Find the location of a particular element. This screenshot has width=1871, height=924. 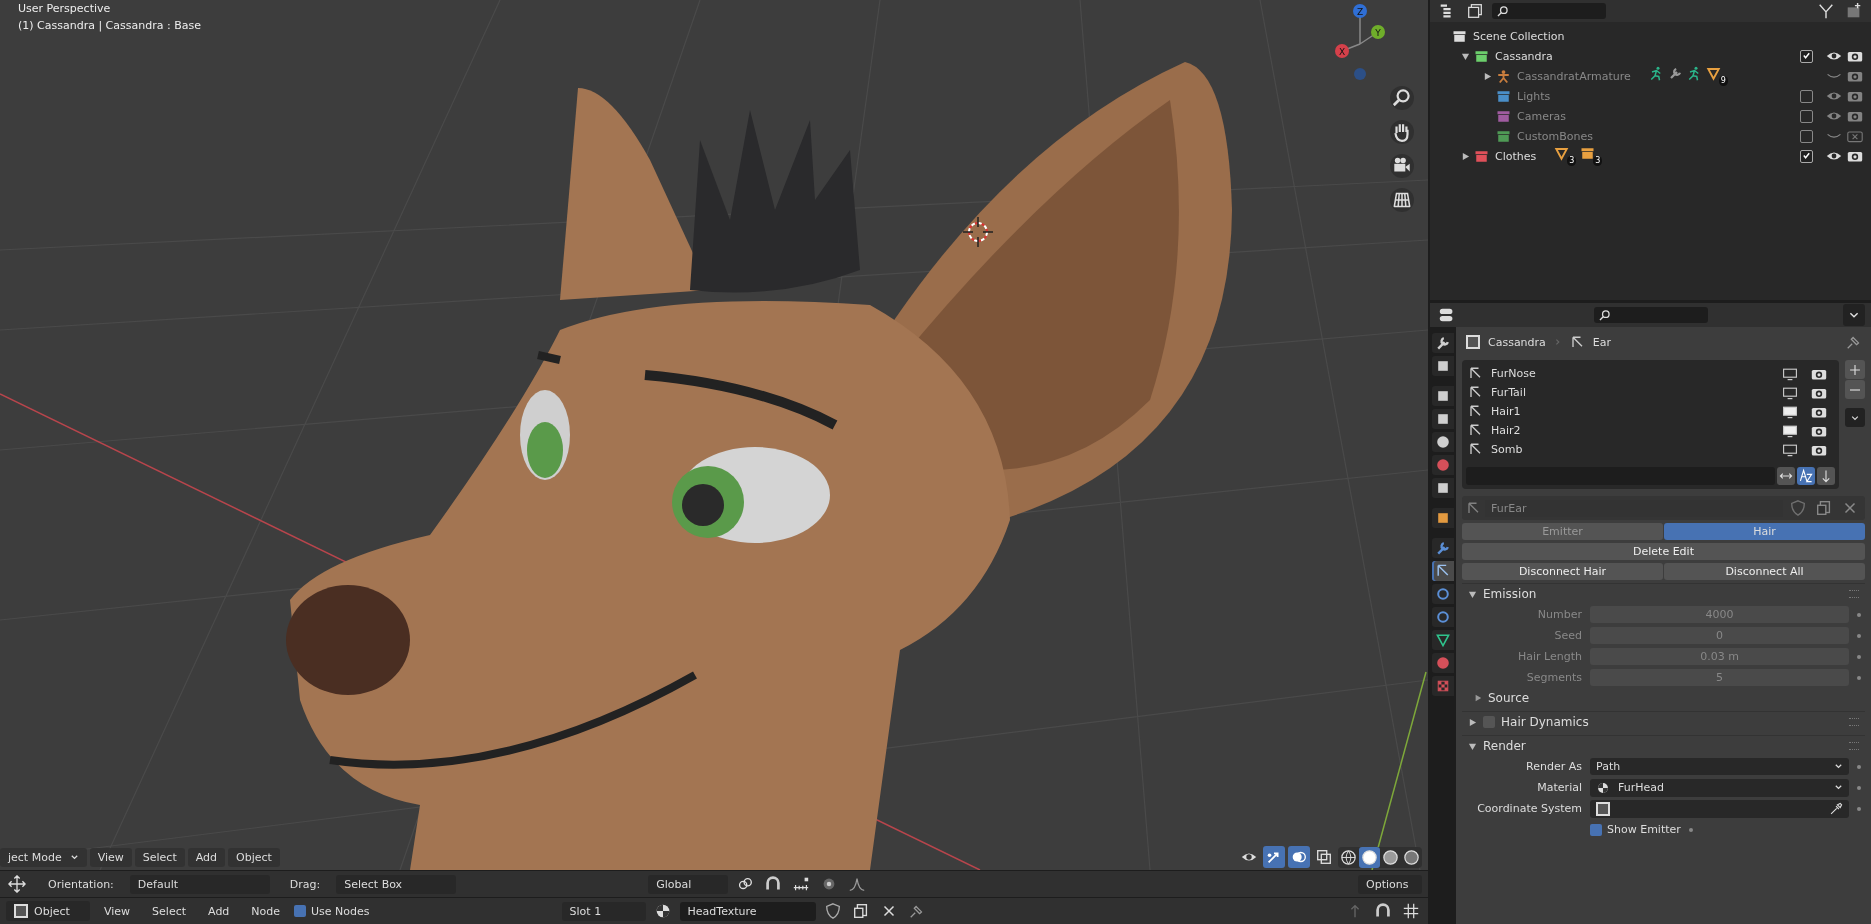

menu-item: Node is located at coordinates (266, 911).